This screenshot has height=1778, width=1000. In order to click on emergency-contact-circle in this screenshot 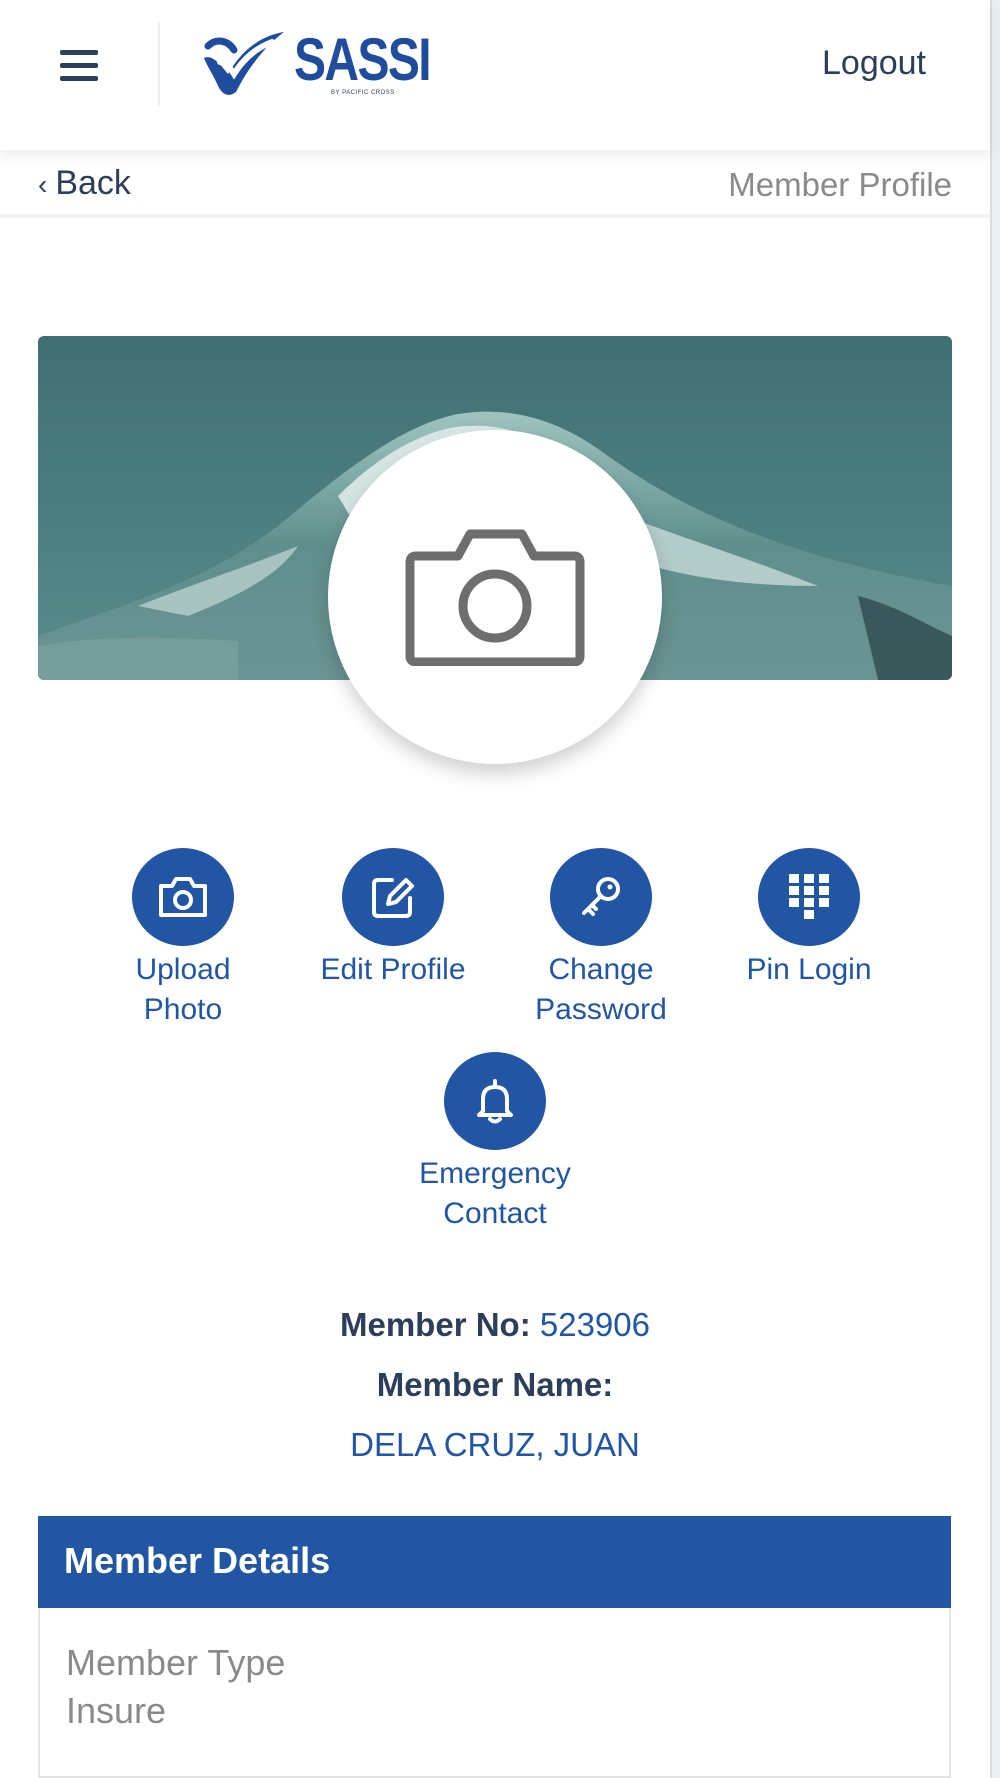, I will do `click(495, 1101)`.